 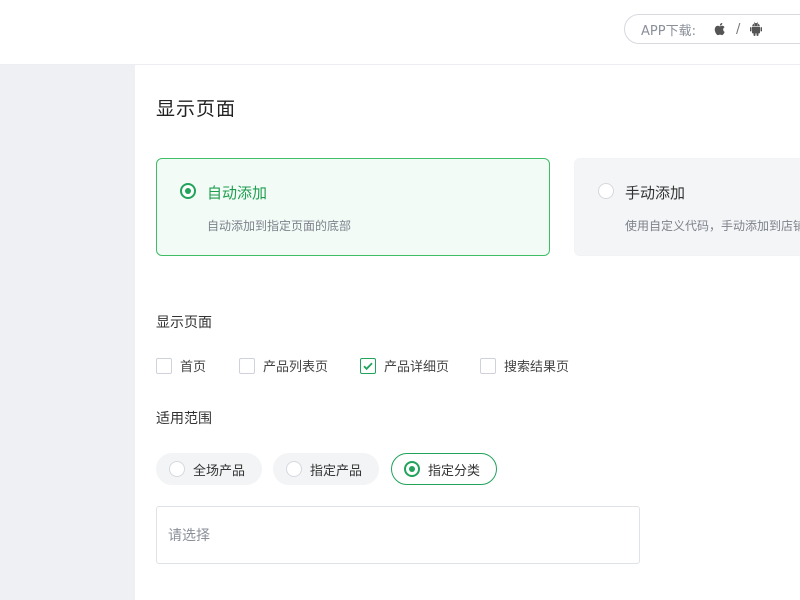 I want to click on scope-label: 适用范围, so click(x=184, y=419).